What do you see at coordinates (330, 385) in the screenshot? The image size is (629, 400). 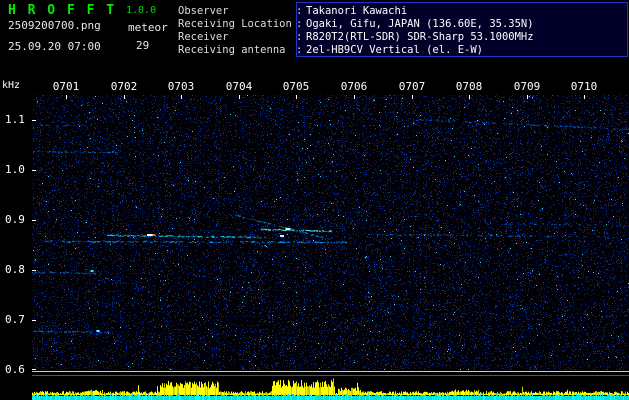 I see `signal-level-canvas` at bounding box center [330, 385].